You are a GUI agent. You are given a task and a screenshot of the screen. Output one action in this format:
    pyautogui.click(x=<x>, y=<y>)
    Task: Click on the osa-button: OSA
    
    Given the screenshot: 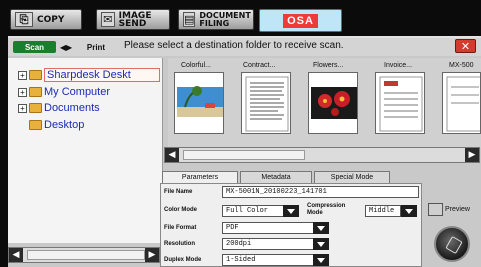 What is the action you would take?
    pyautogui.click(x=300, y=20)
    